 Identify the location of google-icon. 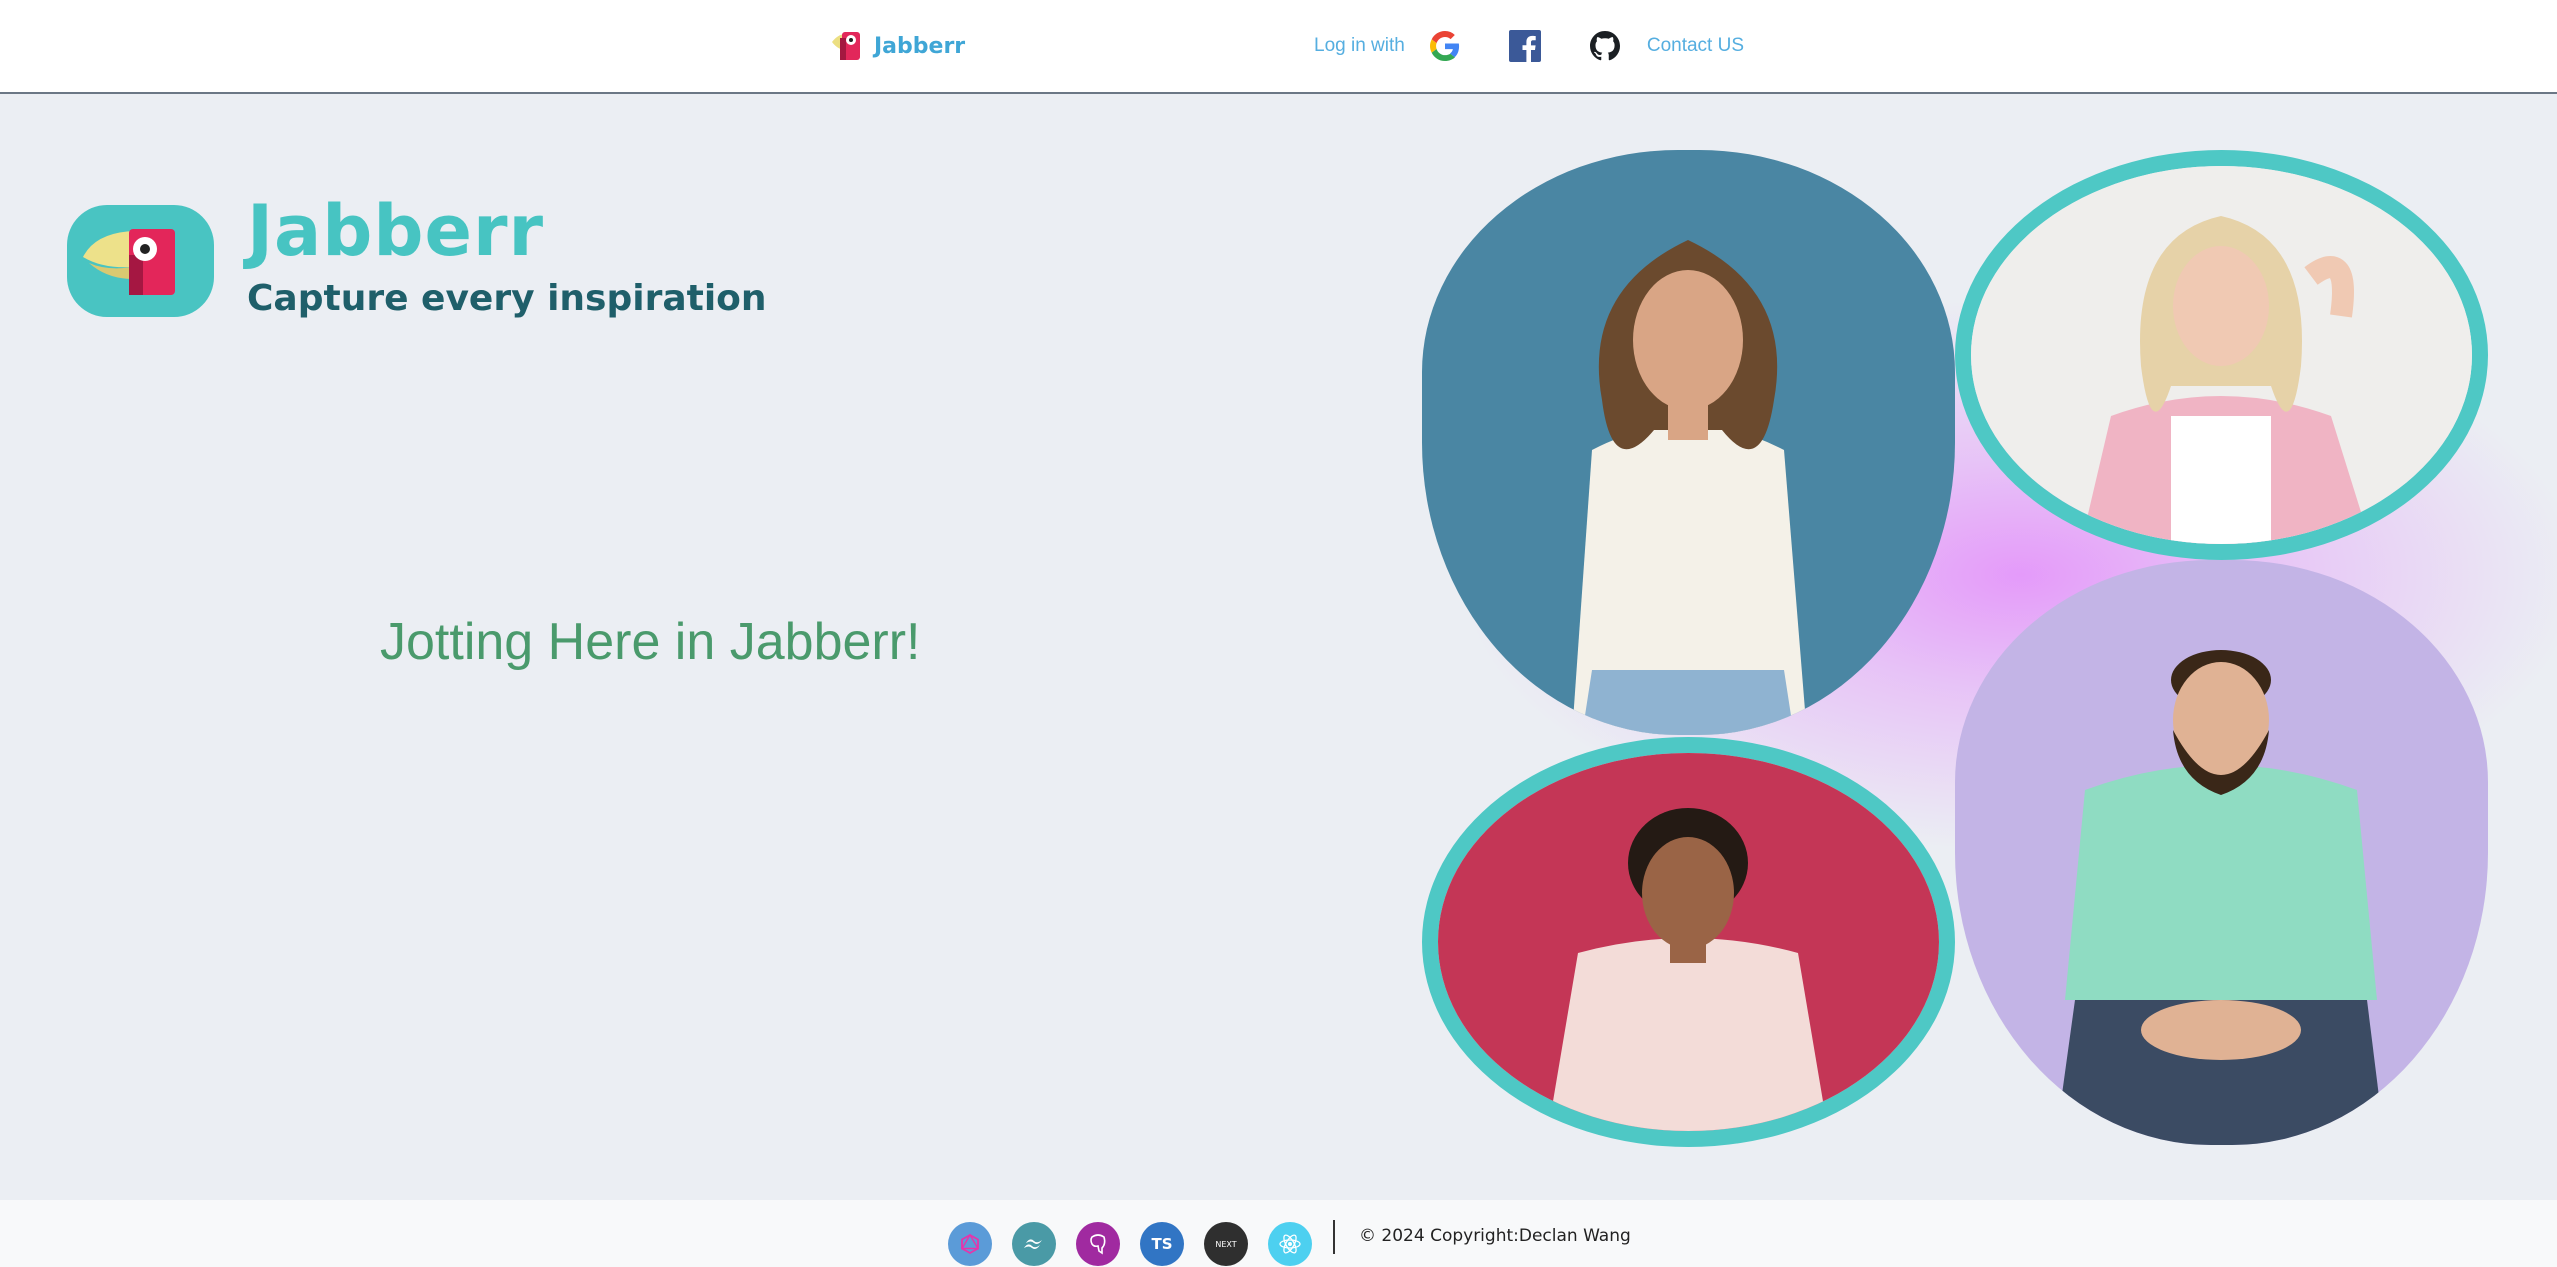
(1444, 46).